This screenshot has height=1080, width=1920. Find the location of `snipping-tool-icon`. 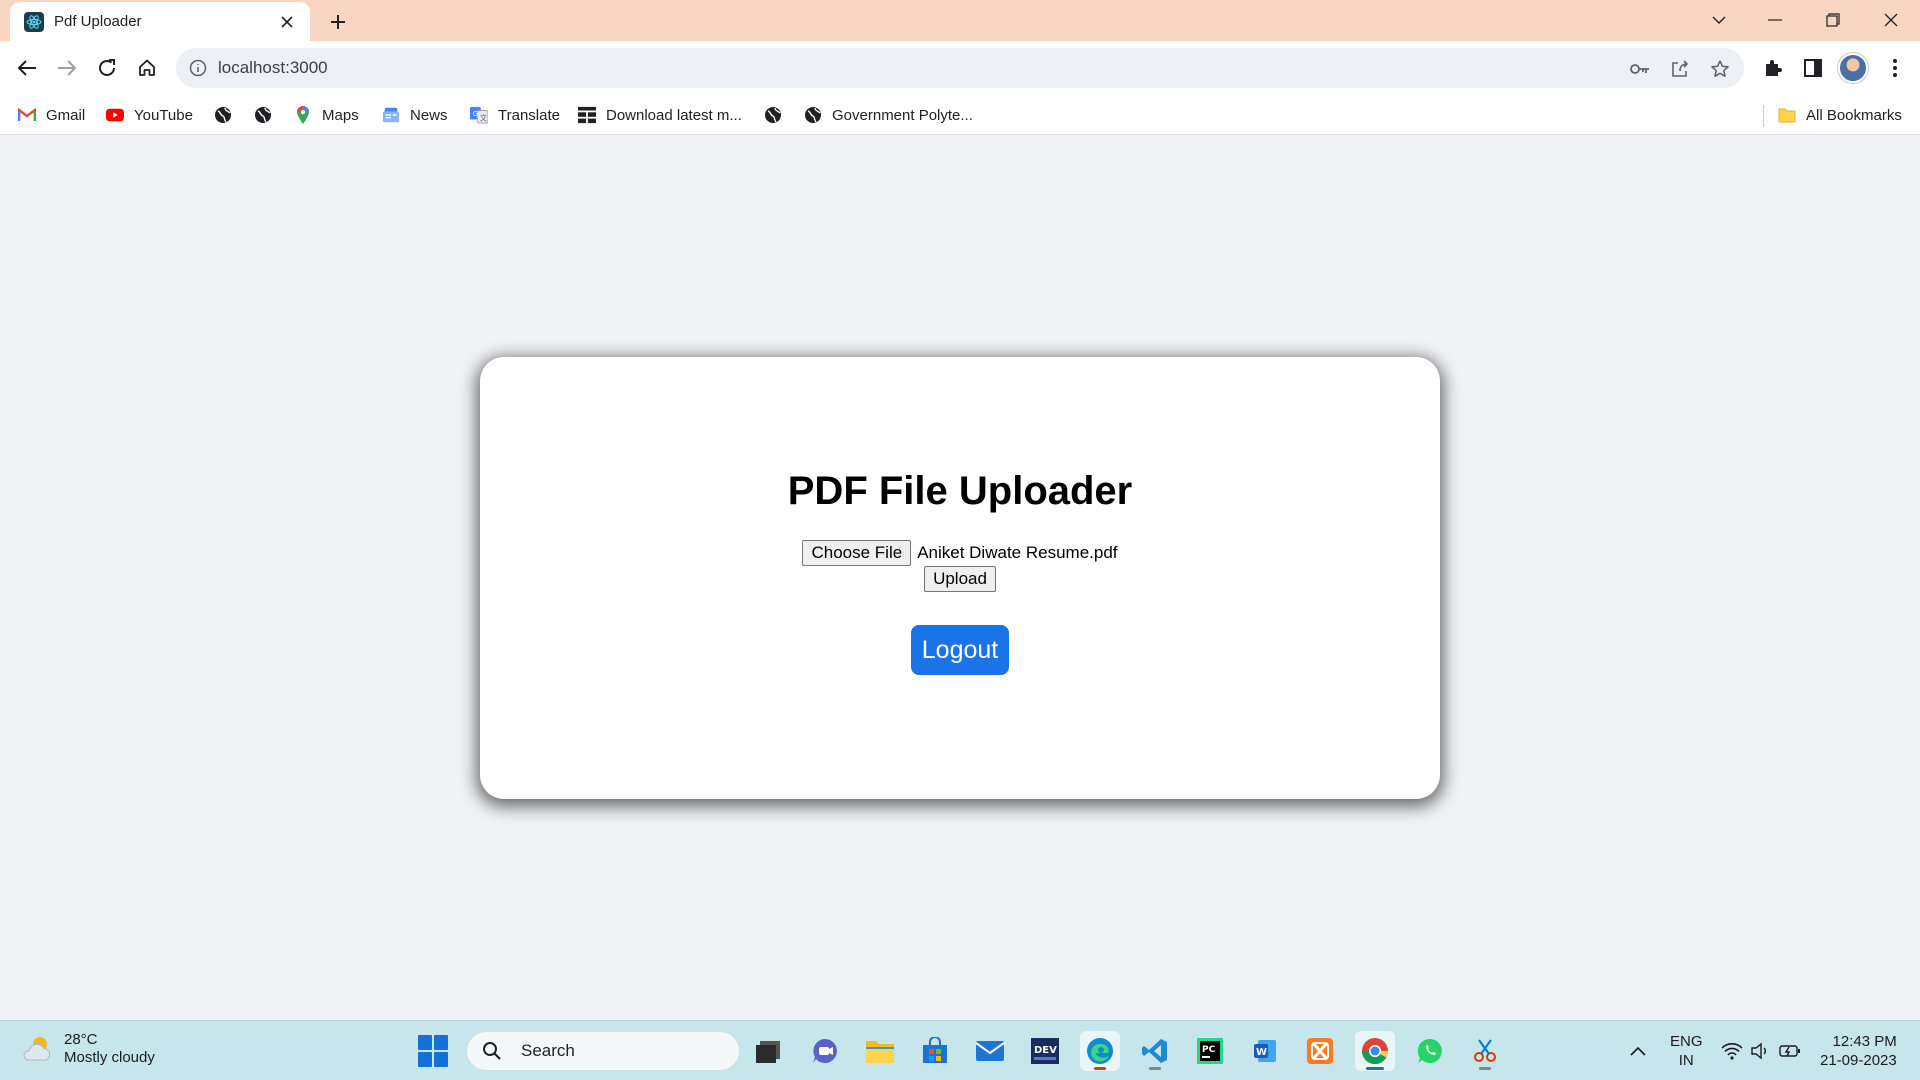

snipping-tool-icon is located at coordinates (1485, 1051).